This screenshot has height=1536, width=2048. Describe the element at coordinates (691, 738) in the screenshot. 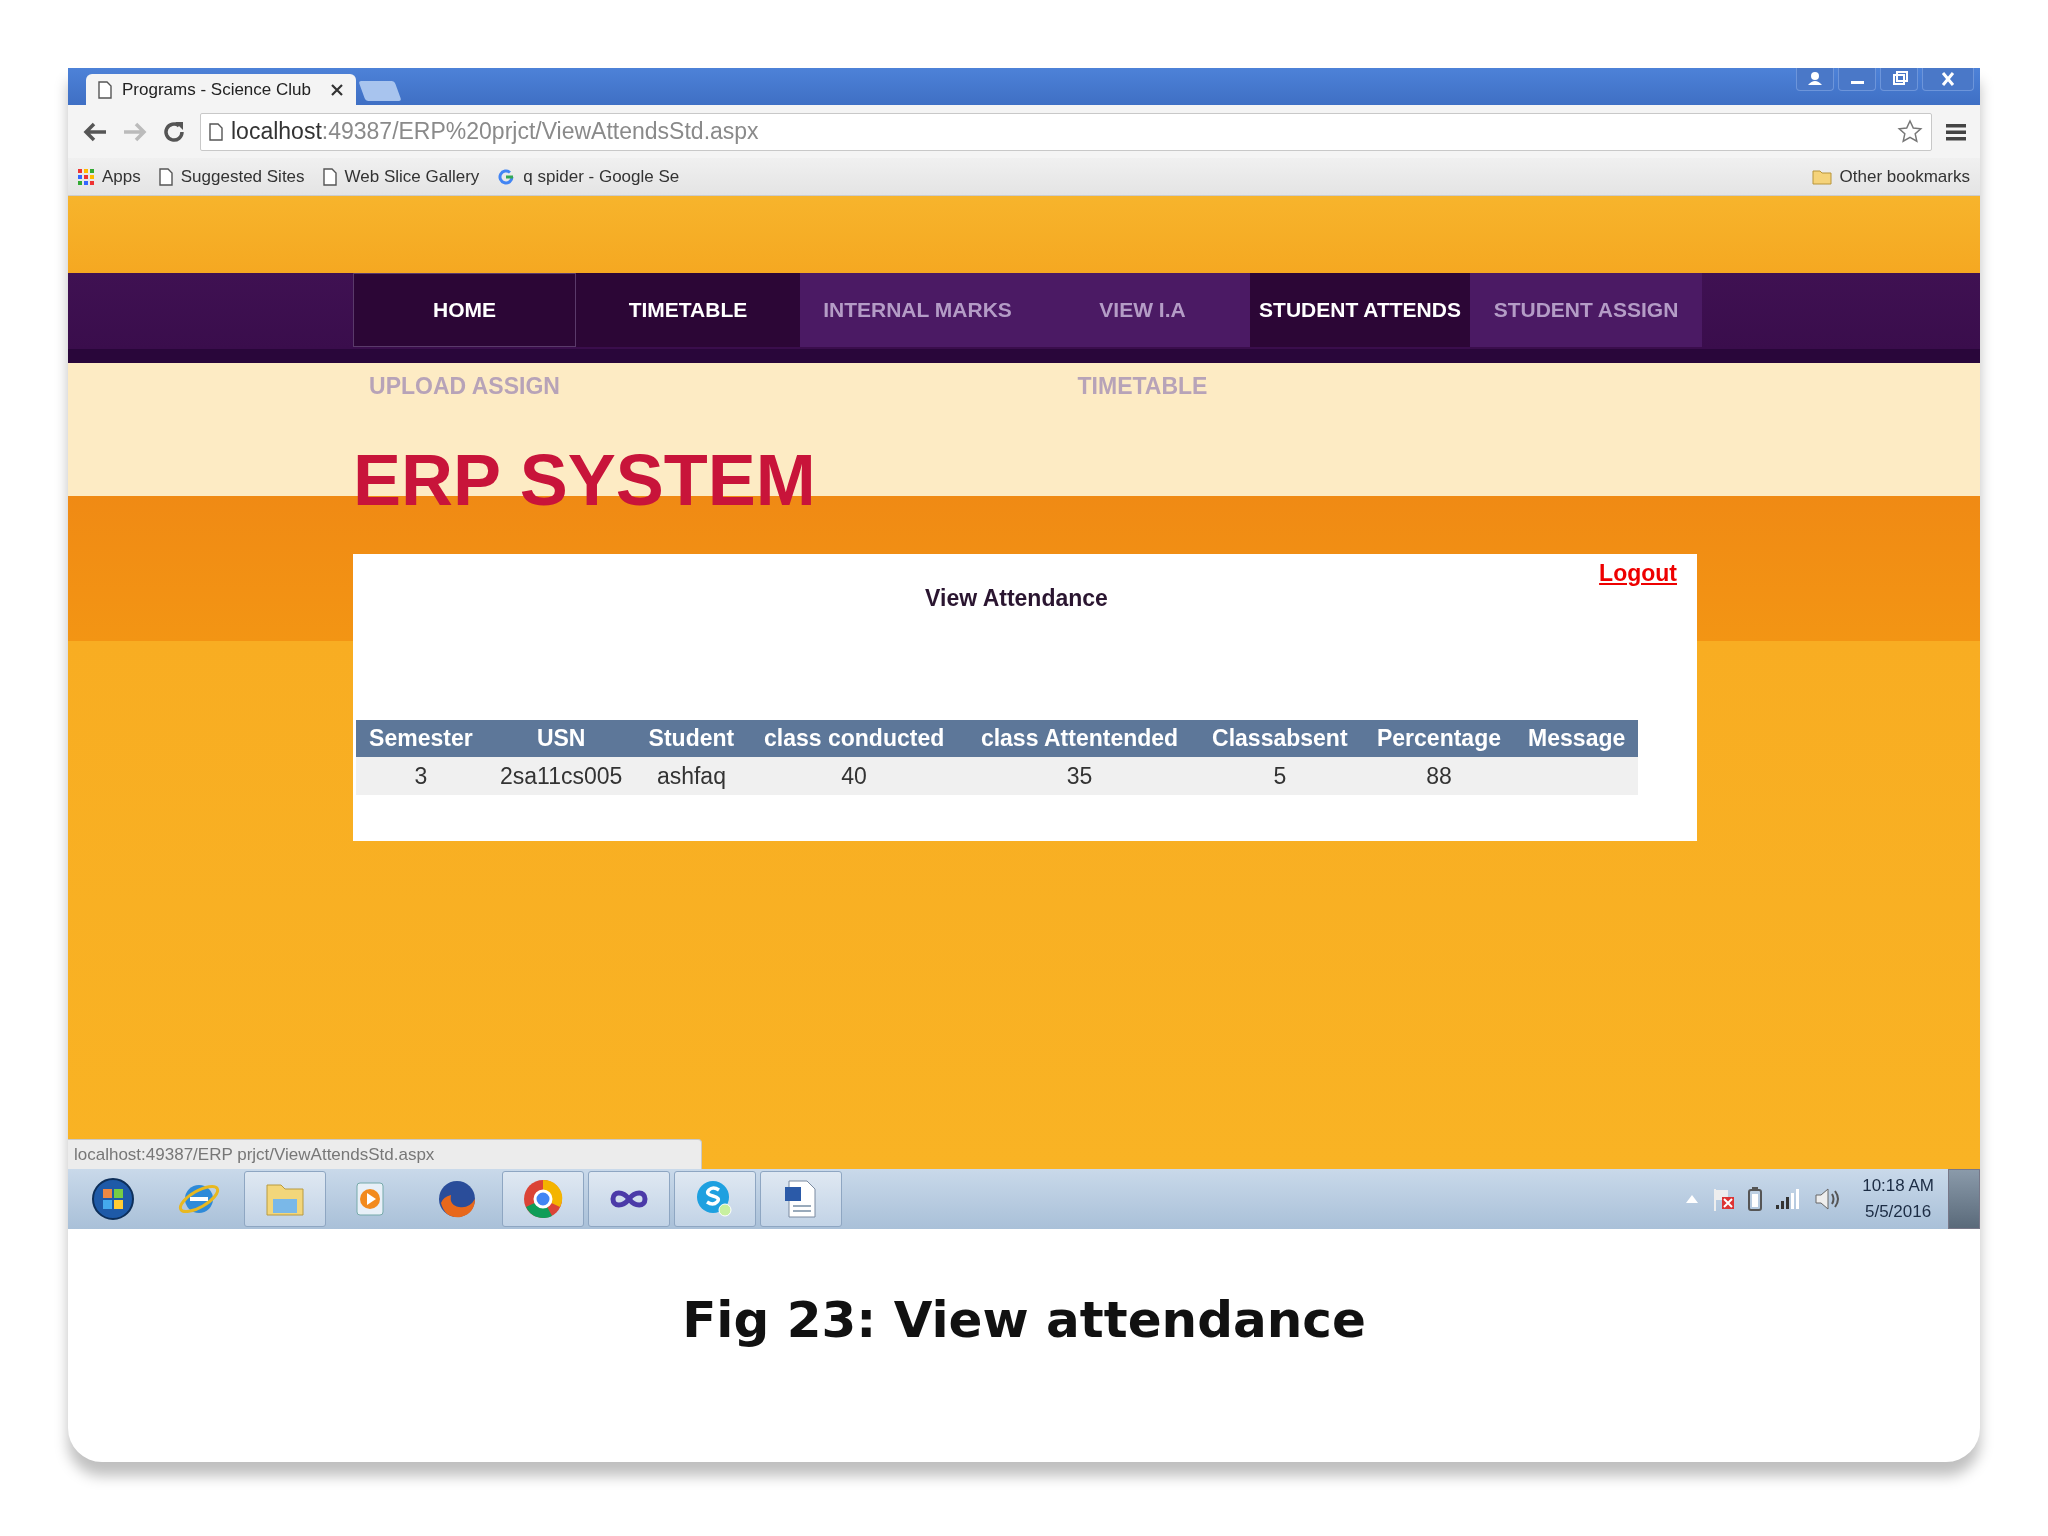

I see `column-header: Student` at that location.